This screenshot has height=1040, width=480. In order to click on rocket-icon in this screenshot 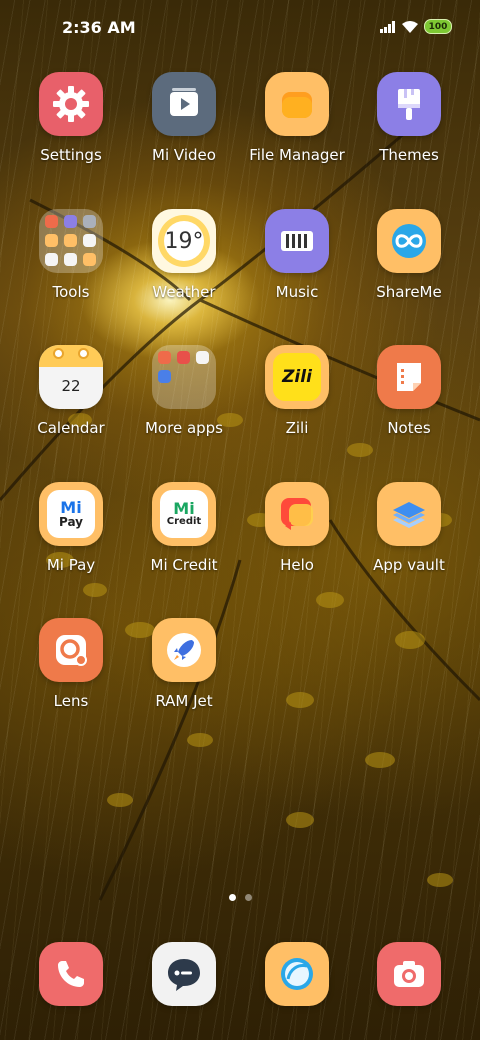, I will do `click(184, 650)`.